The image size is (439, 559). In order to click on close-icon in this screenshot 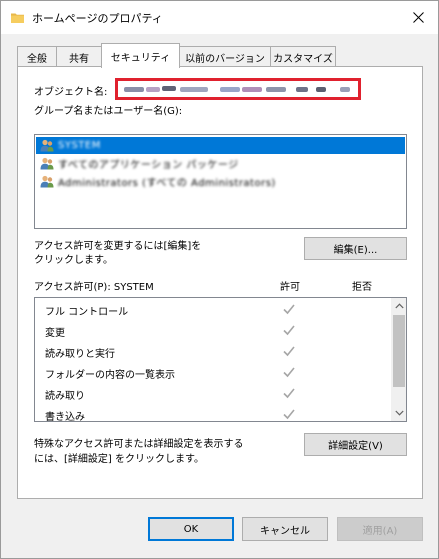, I will do `click(418, 17)`.